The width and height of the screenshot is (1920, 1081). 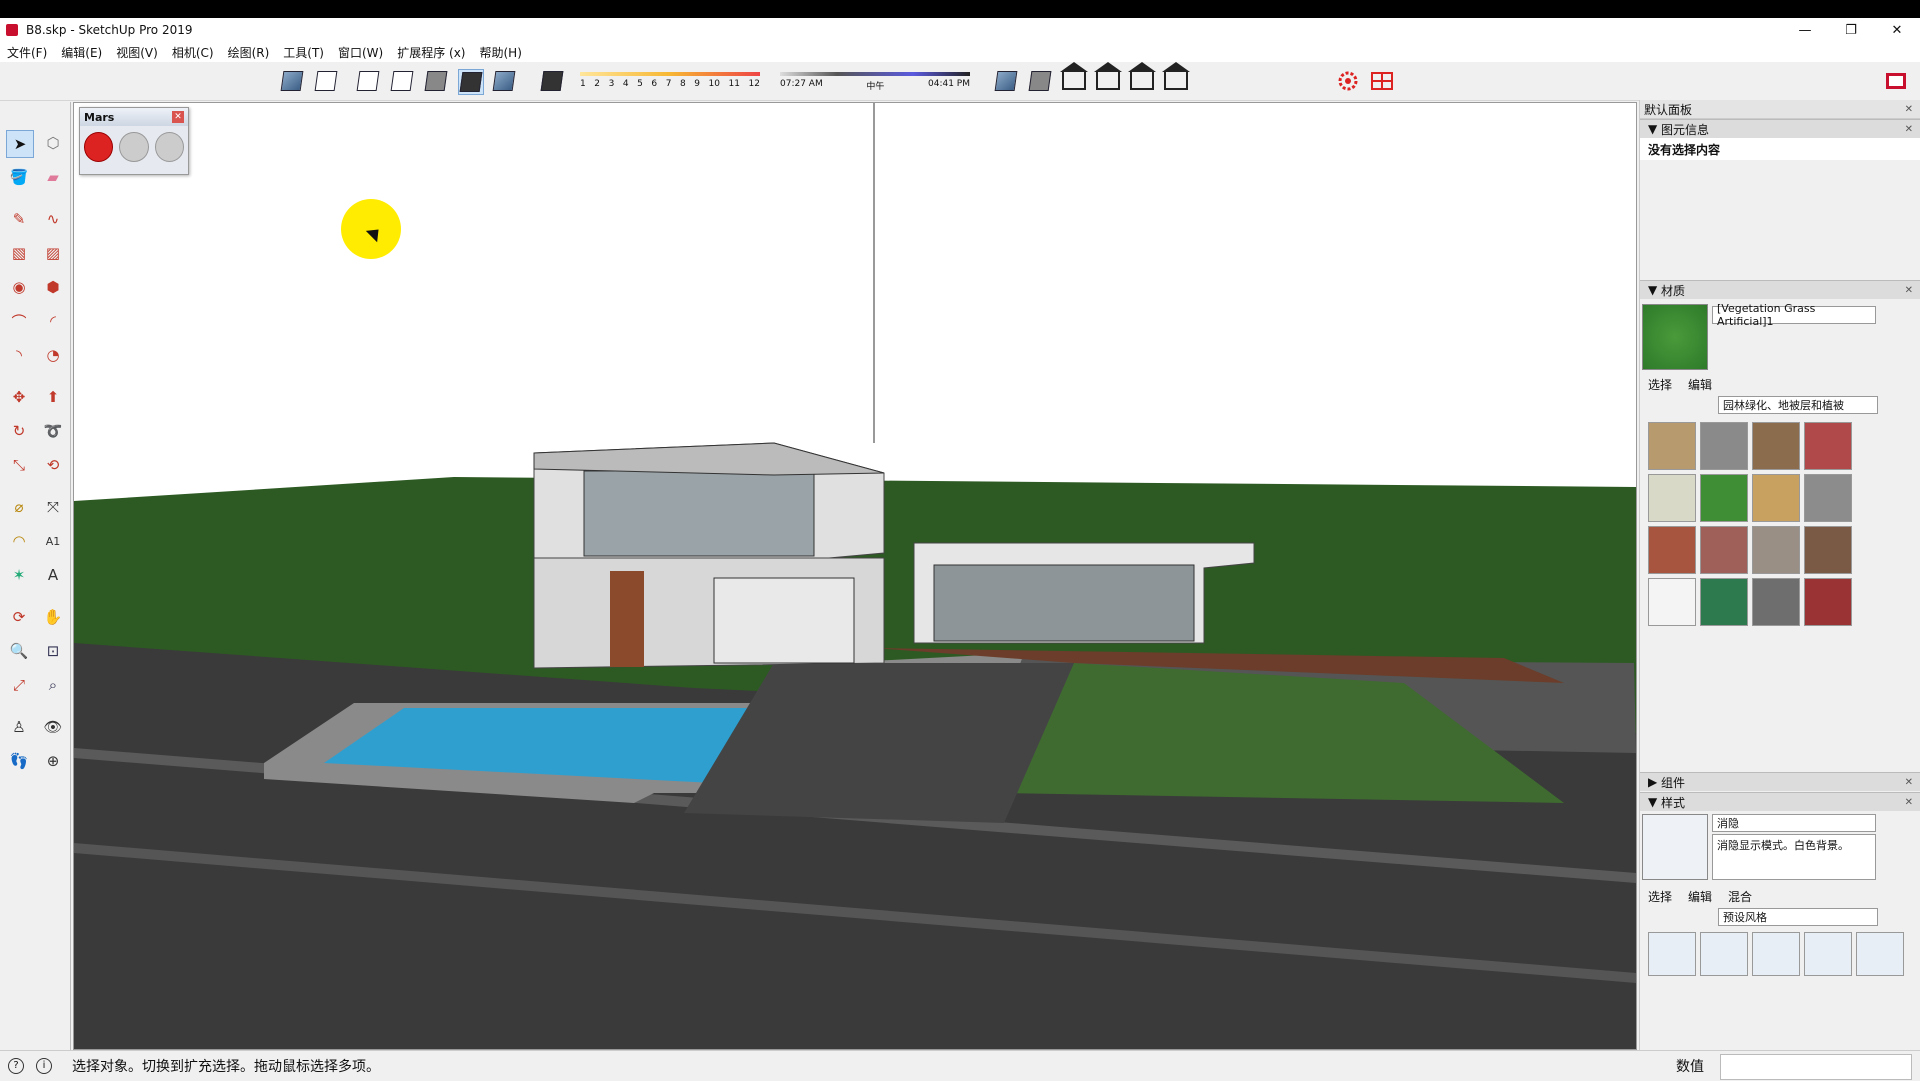 What do you see at coordinates (53, 253) in the screenshot?
I see `rotated-rectangle-tool: ▨` at bounding box center [53, 253].